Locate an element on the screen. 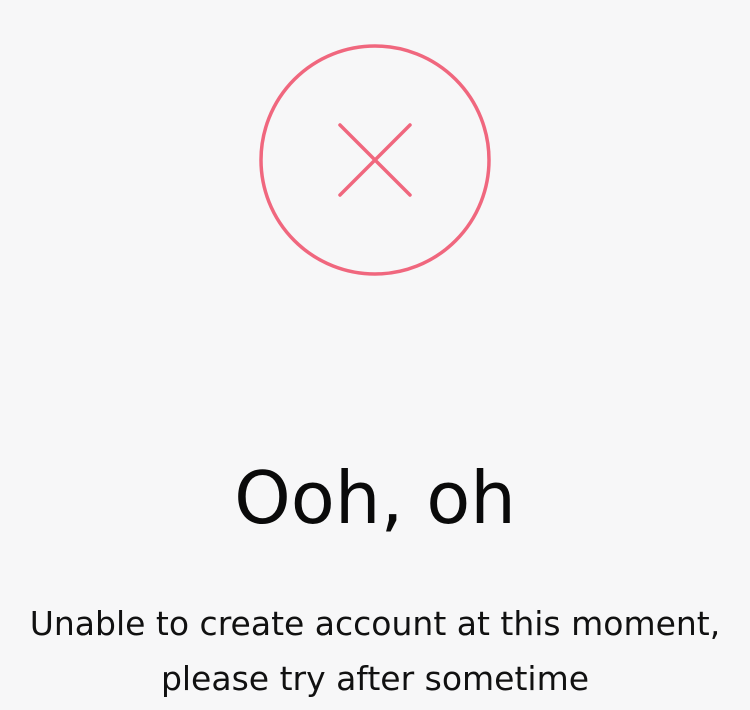  close-icon is located at coordinates (375, 160).